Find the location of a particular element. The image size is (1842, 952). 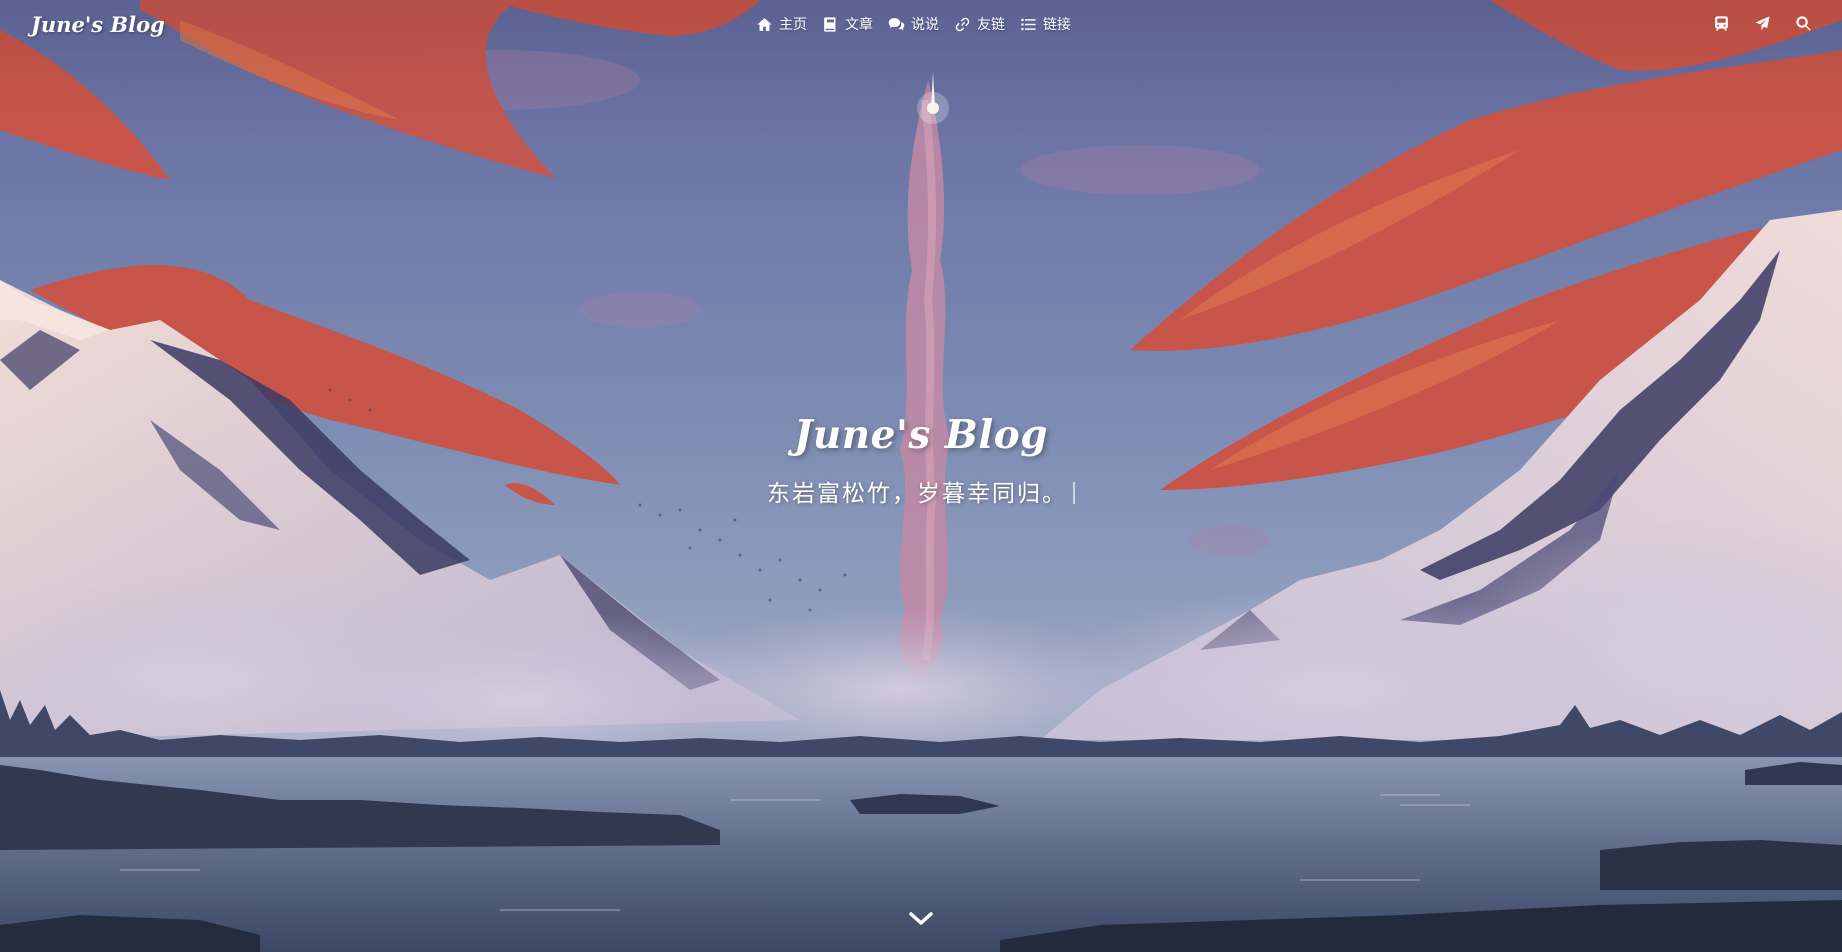

menu-item-label: 文章 is located at coordinates (859, 25).